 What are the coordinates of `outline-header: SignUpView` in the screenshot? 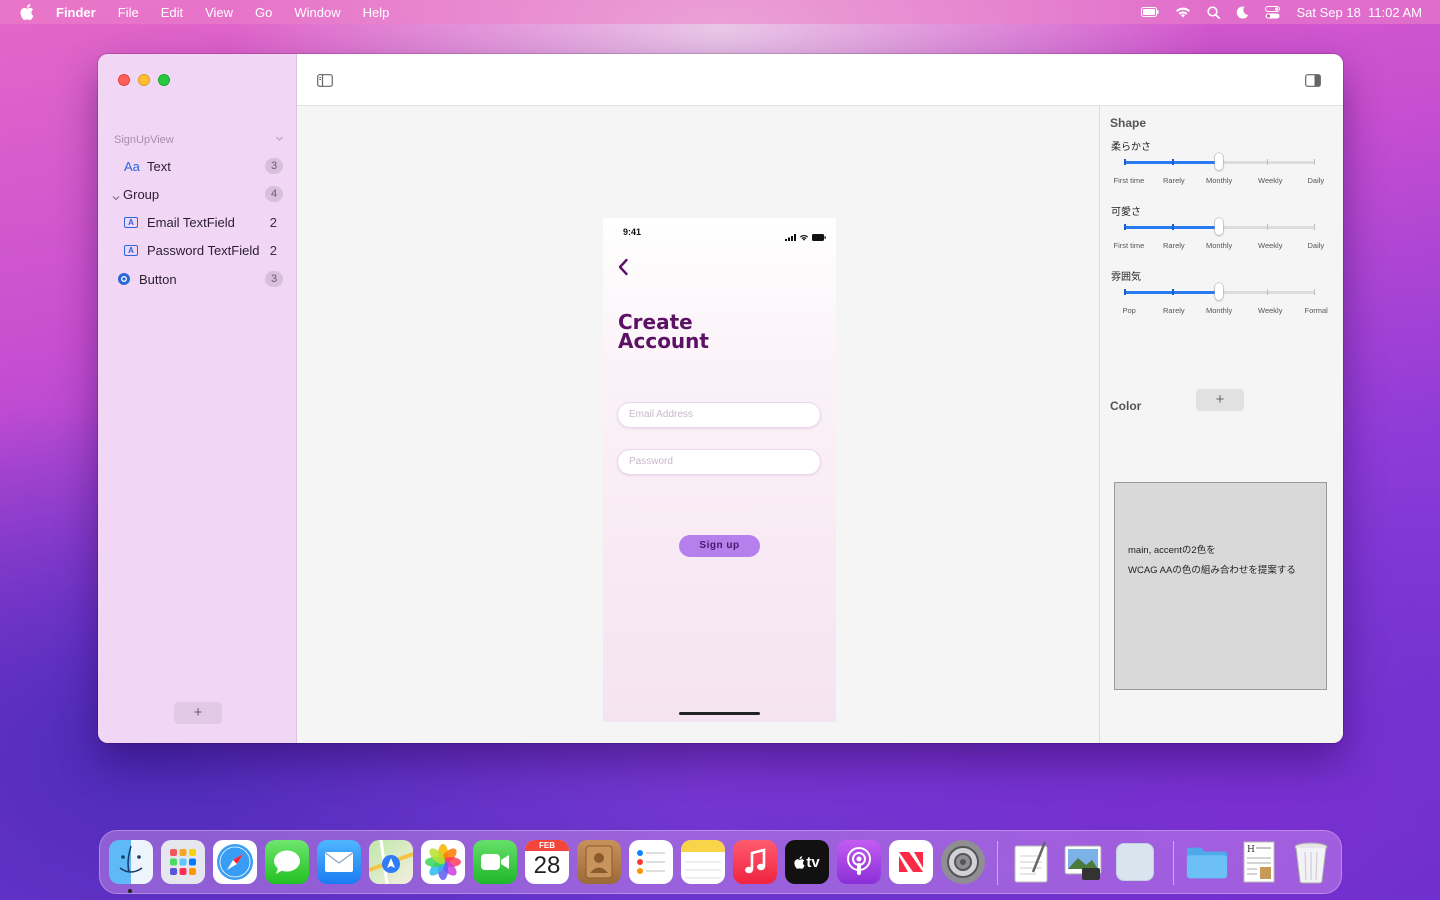 It's located at (199, 141).